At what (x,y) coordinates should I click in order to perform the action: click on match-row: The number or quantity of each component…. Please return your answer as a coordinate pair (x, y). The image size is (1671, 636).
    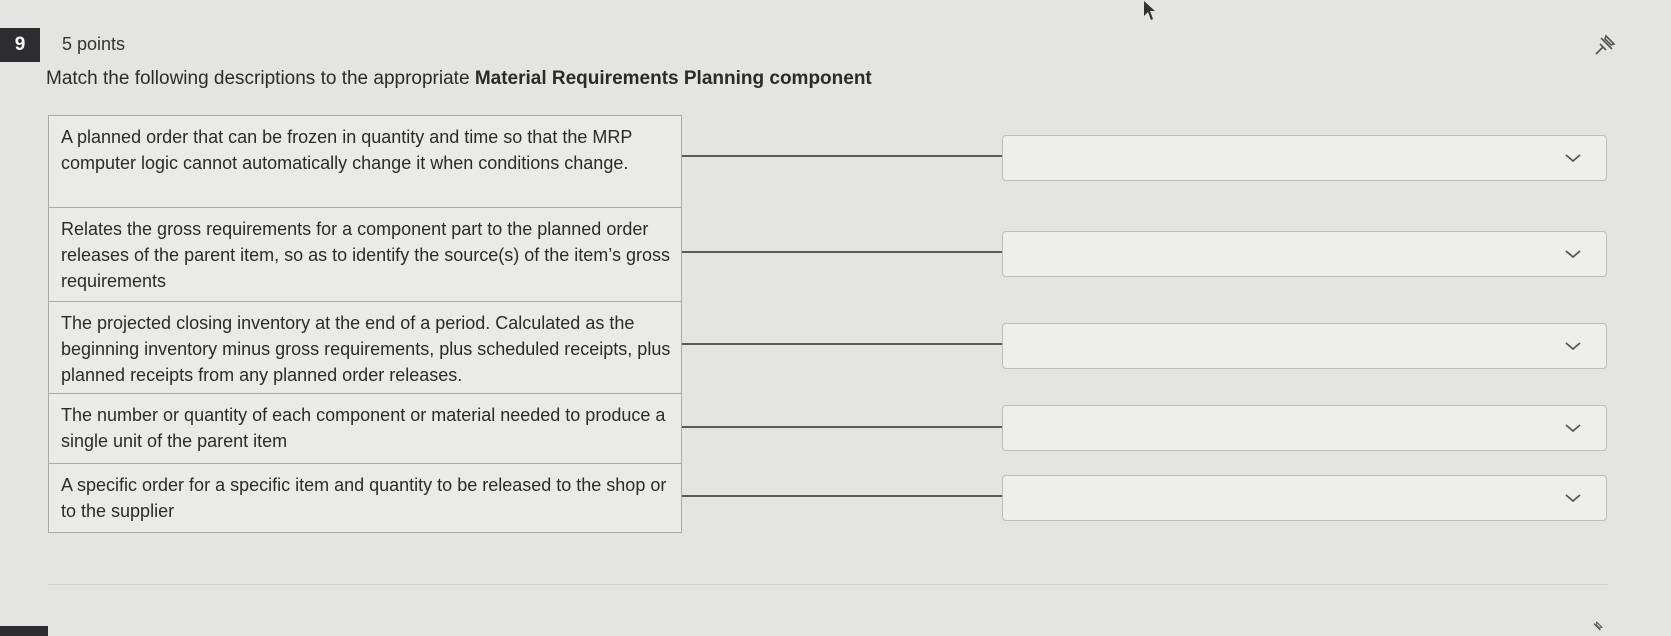
    Looking at the image, I should click on (828, 428).